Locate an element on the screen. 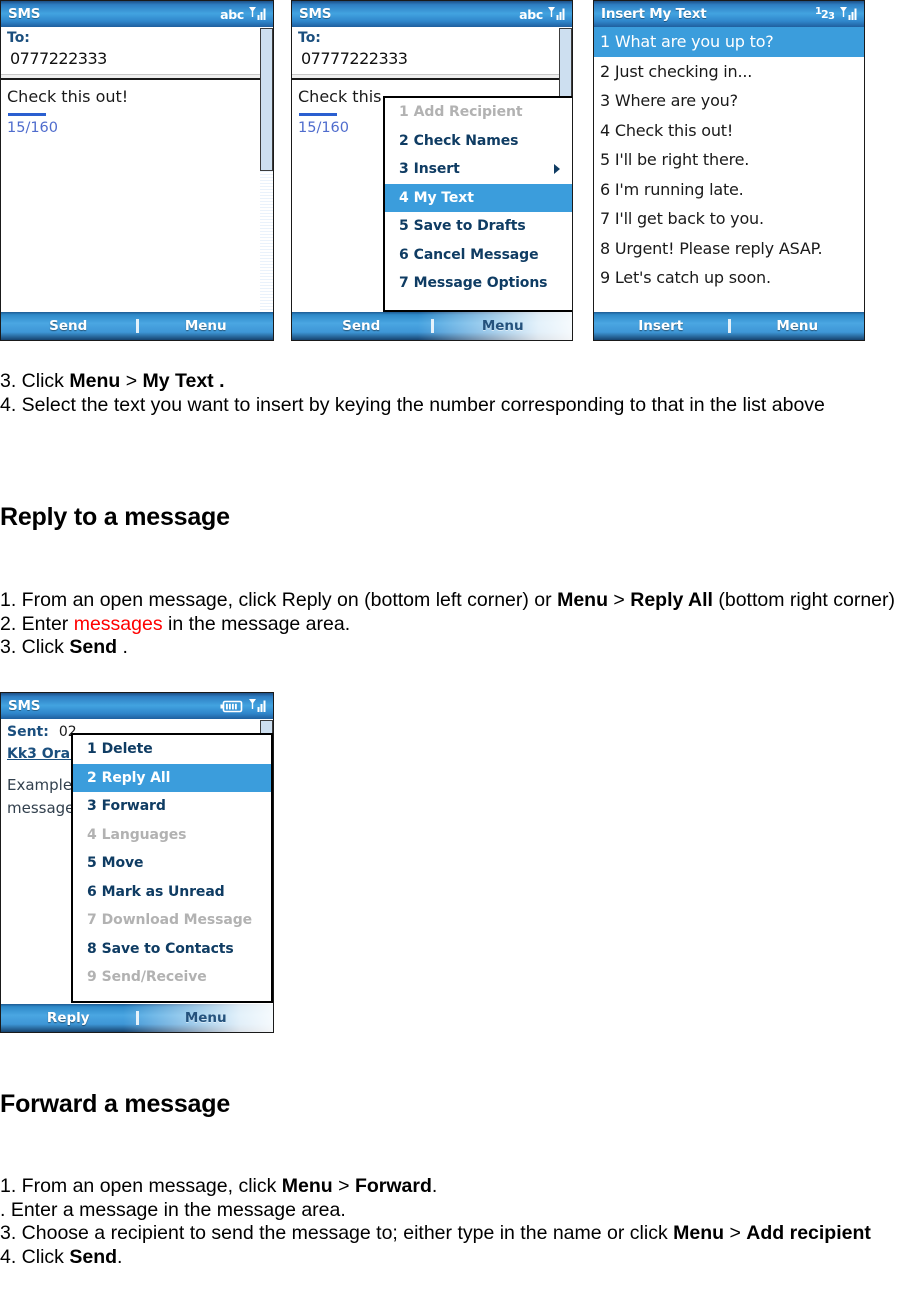 The width and height of the screenshot is (899, 1299). list-item-label: I'll get back to you. is located at coordinates (689, 218).